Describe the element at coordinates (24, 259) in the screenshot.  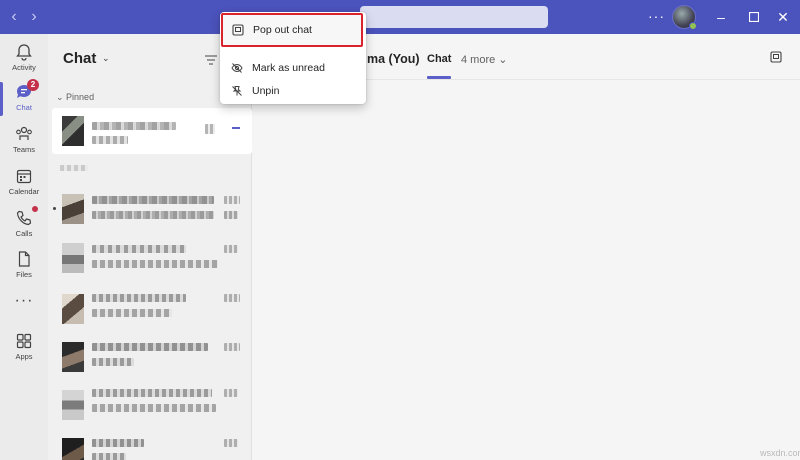
I see `file-icon` at that location.